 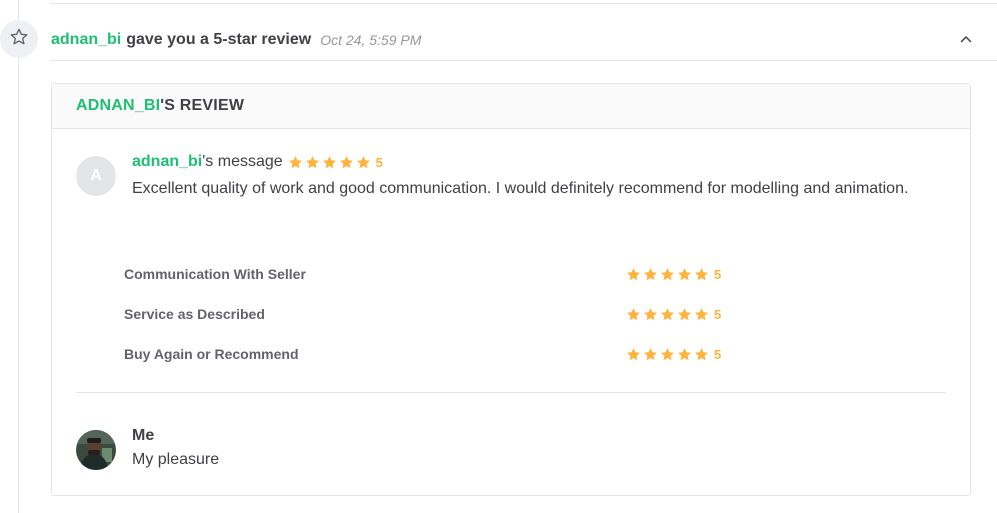 What do you see at coordinates (176, 459) in the screenshot?
I see `reply-text: My pleasure` at bounding box center [176, 459].